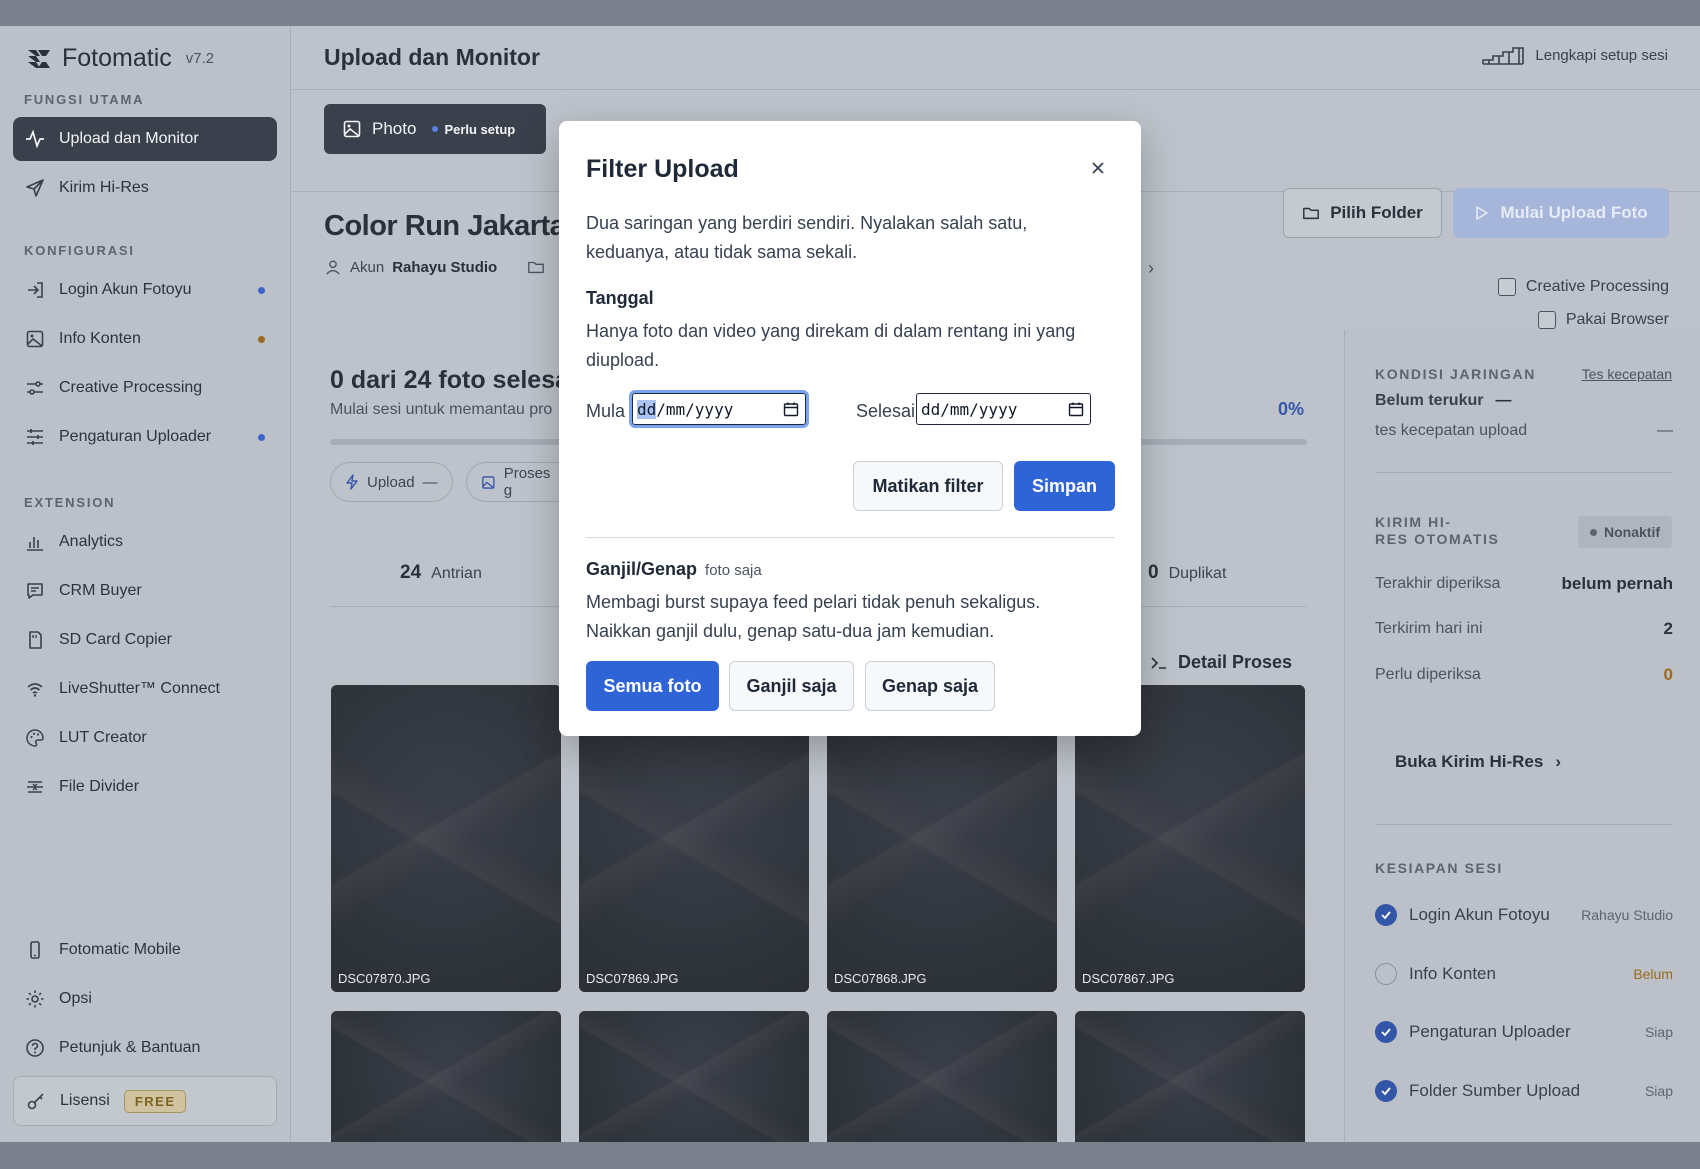 Image resolution: width=1700 pixels, height=1169 pixels. What do you see at coordinates (880, 978) in the screenshot?
I see `thumbnail-filename: DSC07868.JPG` at bounding box center [880, 978].